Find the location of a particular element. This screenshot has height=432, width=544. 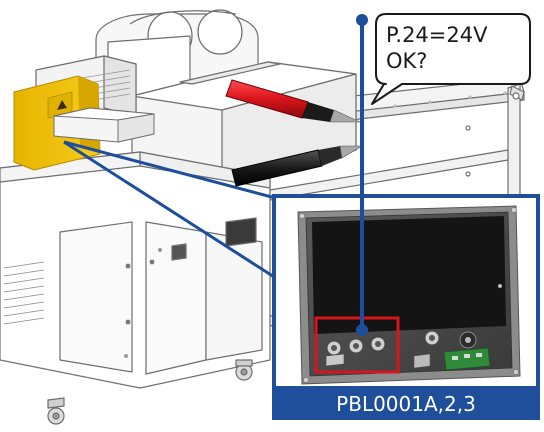

rotary-switch is located at coordinates (468, 340).